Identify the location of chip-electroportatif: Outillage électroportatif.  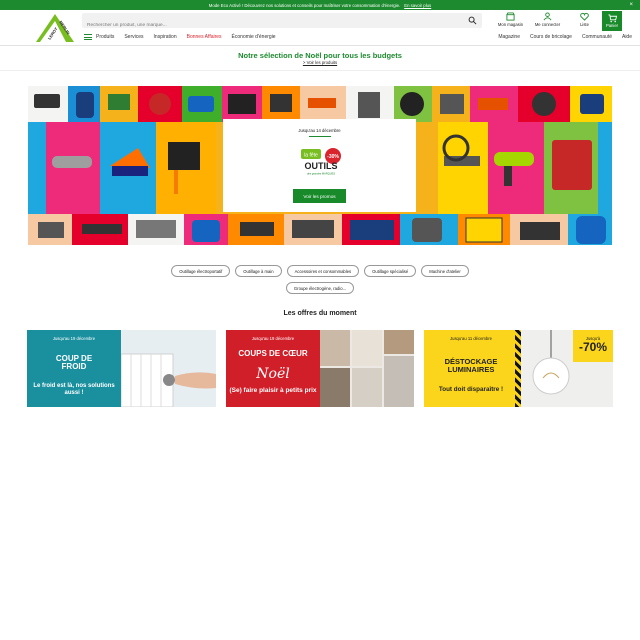
(201, 271).